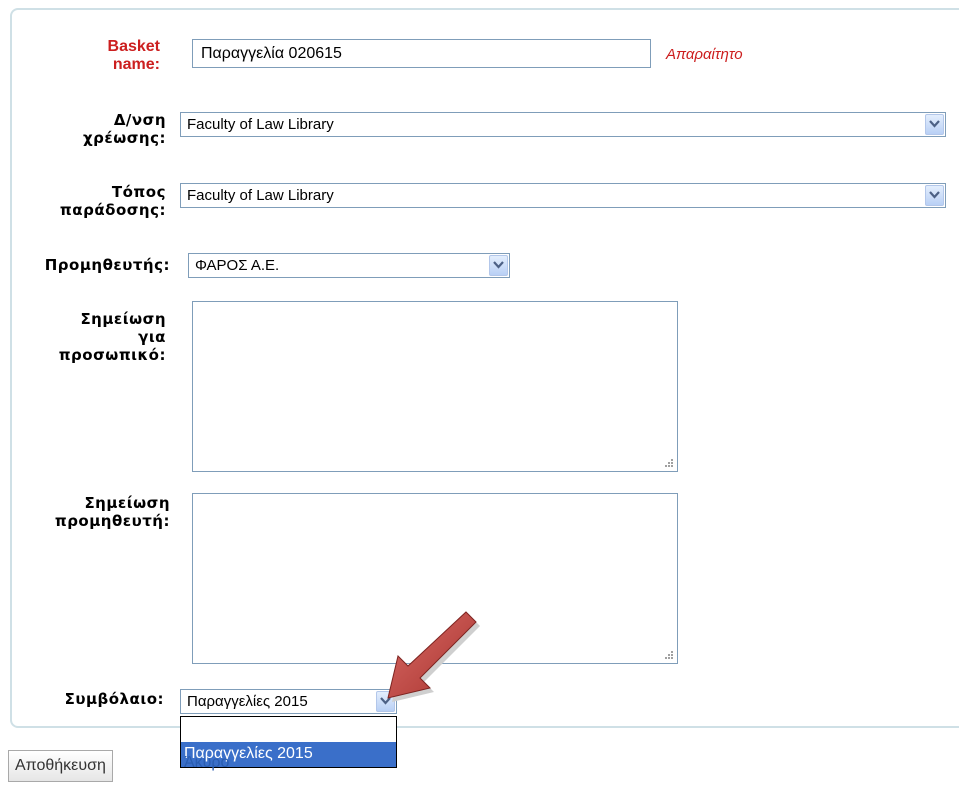  Describe the element at coordinates (704, 54) in the screenshot. I see `required-note: Απαραίτητο` at that location.